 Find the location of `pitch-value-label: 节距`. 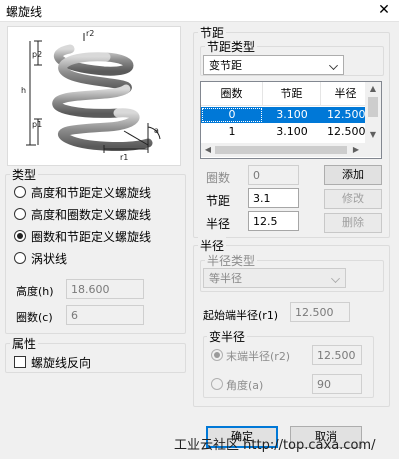

pitch-value-label: 节距 is located at coordinates (218, 201).